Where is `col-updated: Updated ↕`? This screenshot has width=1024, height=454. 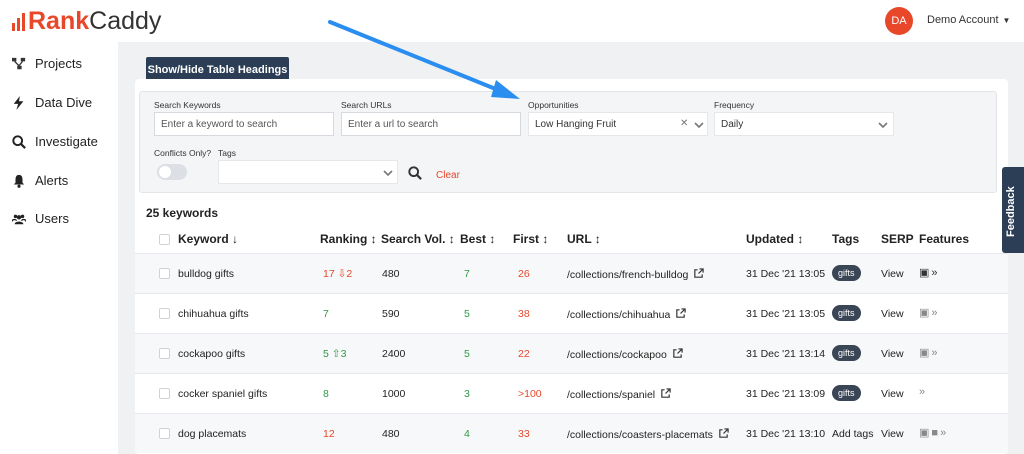 col-updated: Updated ↕ is located at coordinates (774, 239).